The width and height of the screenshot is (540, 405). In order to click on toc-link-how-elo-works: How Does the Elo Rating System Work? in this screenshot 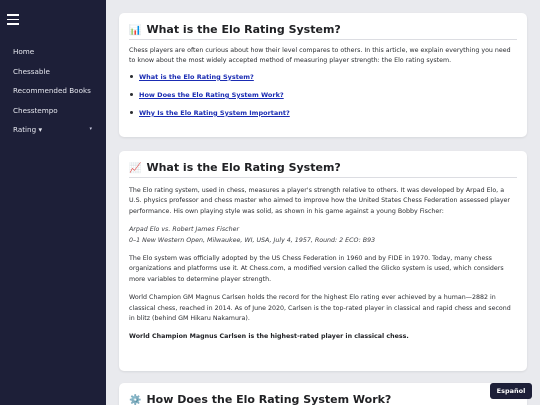, I will do `click(211, 95)`.